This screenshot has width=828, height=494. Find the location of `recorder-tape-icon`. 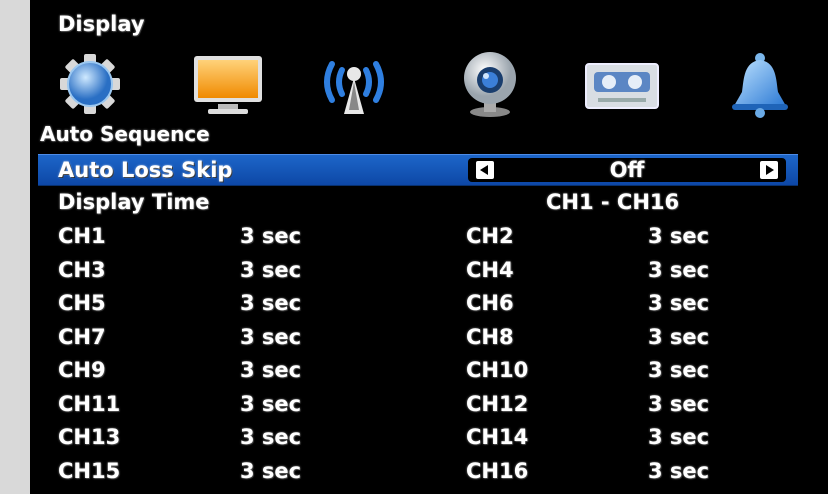

recorder-tape-icon is located at coordinates (622, 84).